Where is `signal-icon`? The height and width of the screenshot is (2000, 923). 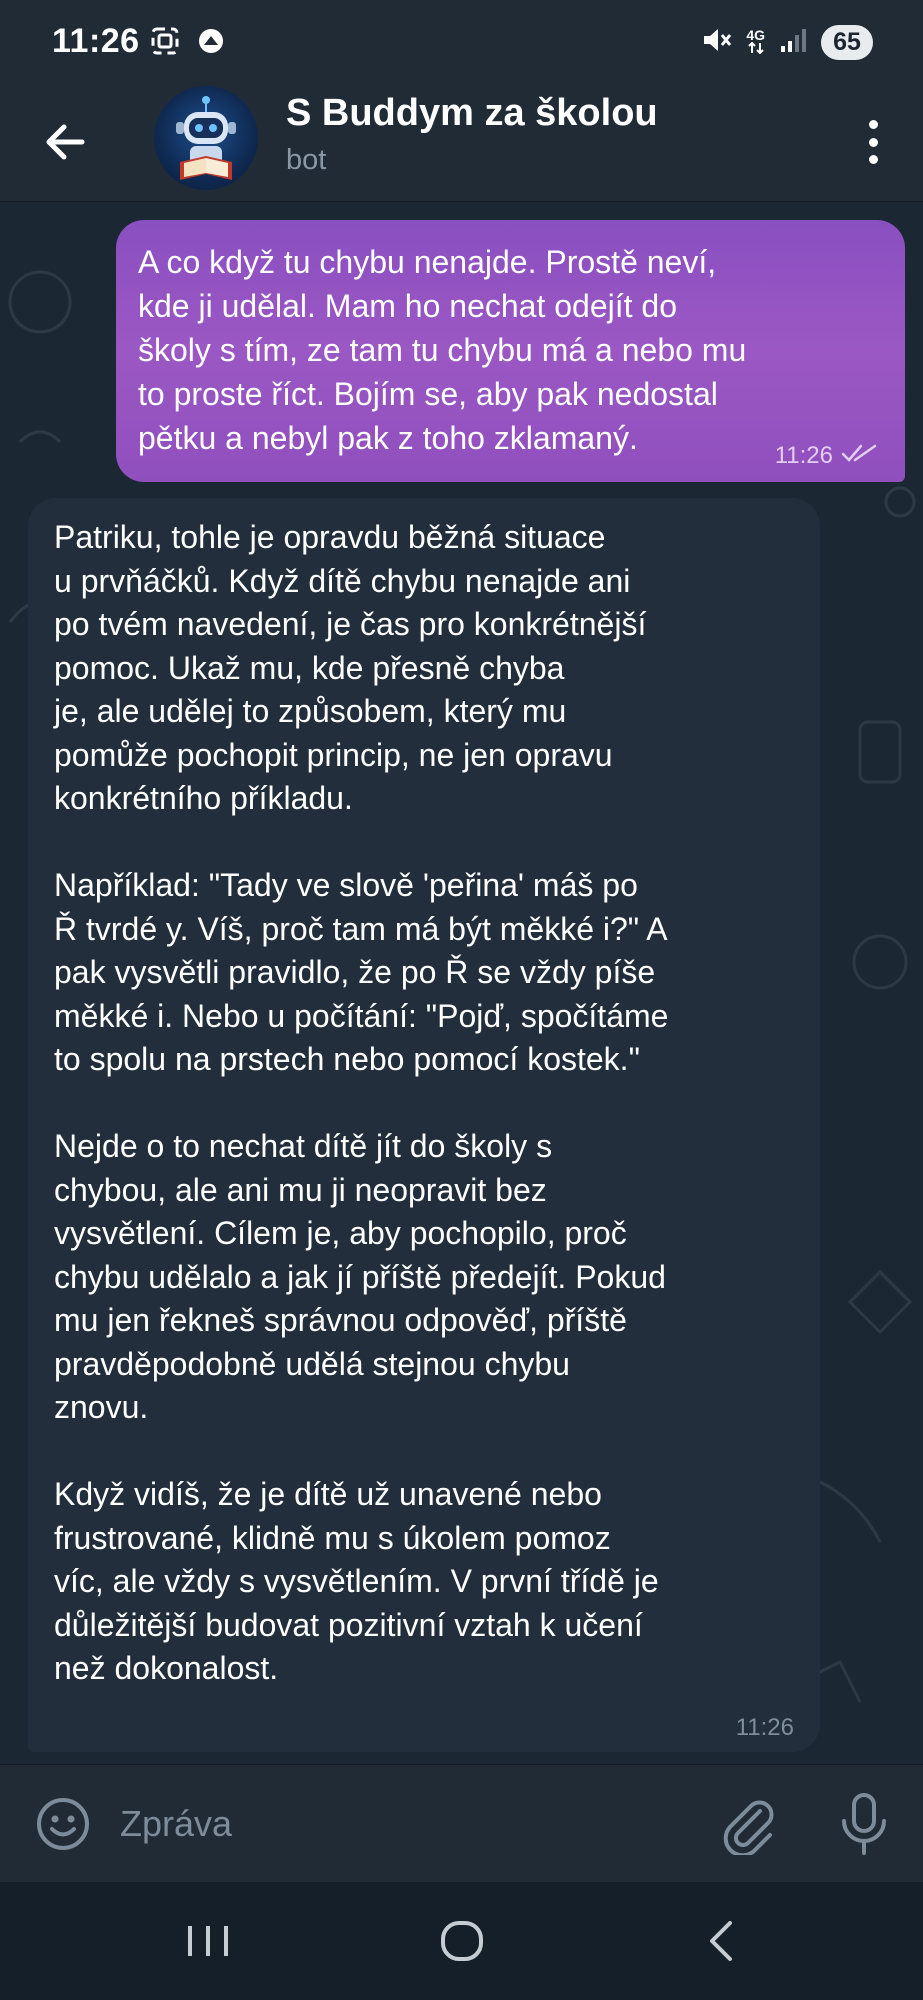
signal-icon is located at coordinates (793, 42).